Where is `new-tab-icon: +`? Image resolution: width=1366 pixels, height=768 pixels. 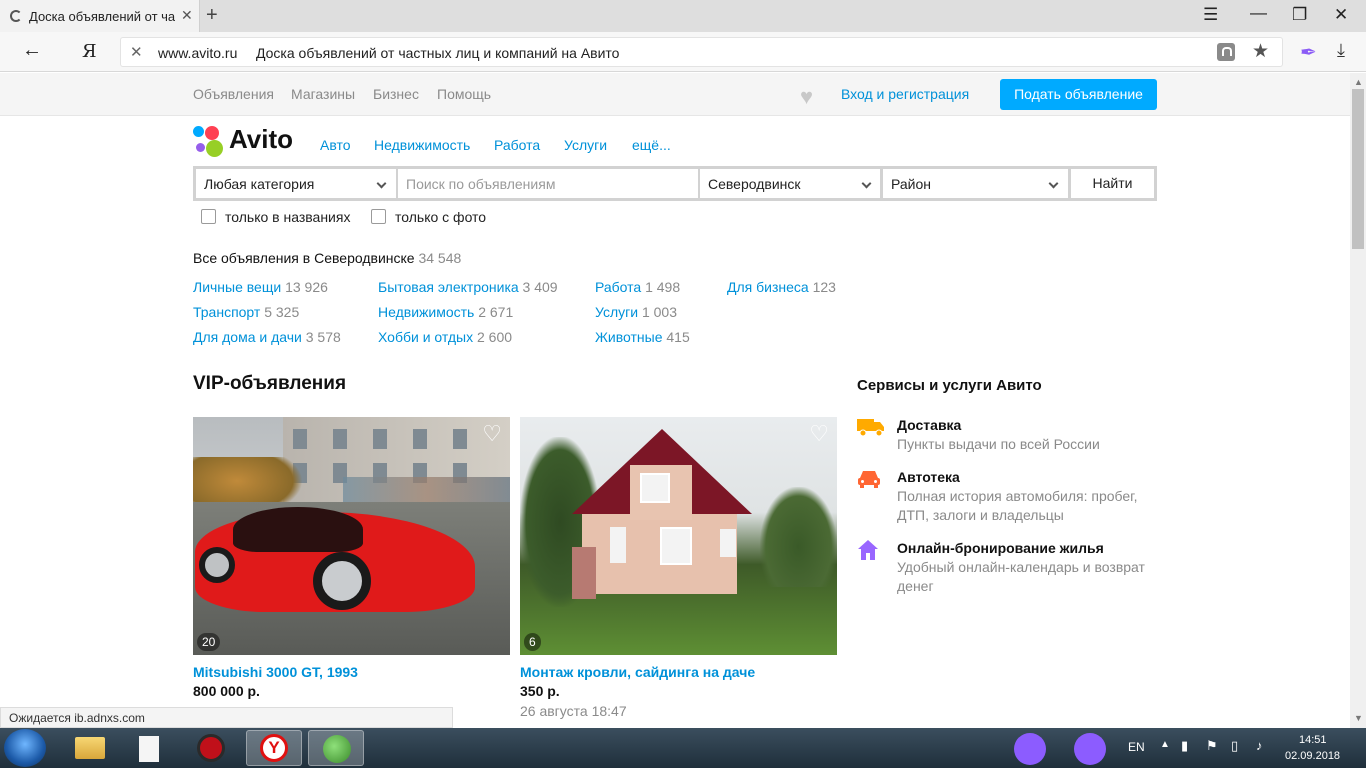
new-tab-icon: + is located at coordinates (212, 15).